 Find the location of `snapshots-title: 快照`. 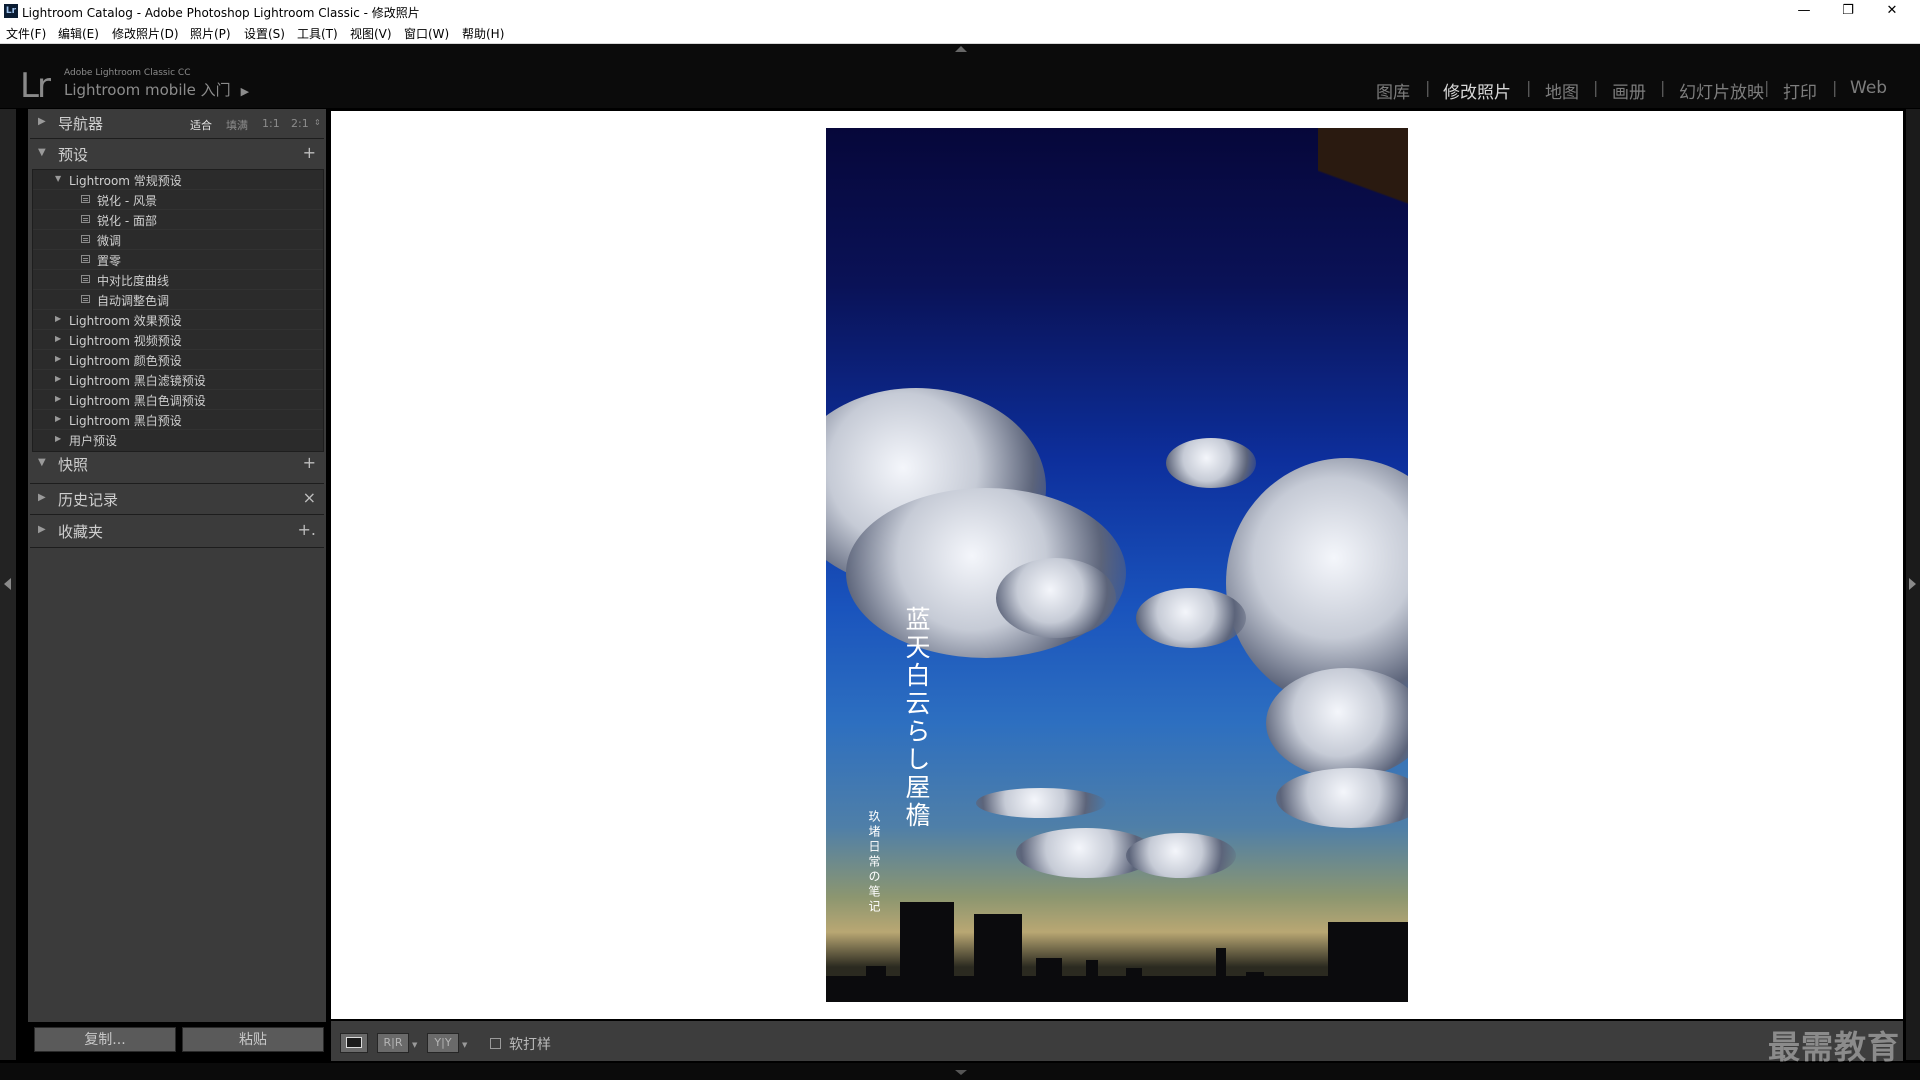

snapshots-title: 快照 is located at coordinates (73, 465).